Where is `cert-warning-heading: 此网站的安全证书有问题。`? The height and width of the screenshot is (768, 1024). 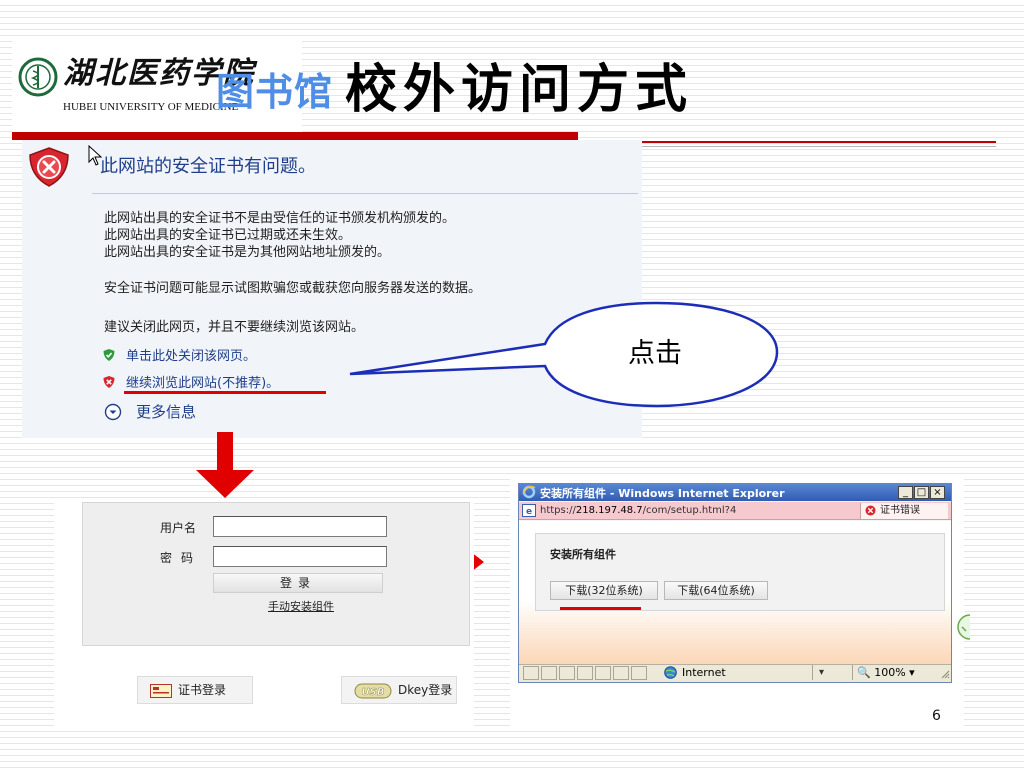
cert-warning-heading: 此网站的安全证书有问题。 is located at coordinates (208, 166).